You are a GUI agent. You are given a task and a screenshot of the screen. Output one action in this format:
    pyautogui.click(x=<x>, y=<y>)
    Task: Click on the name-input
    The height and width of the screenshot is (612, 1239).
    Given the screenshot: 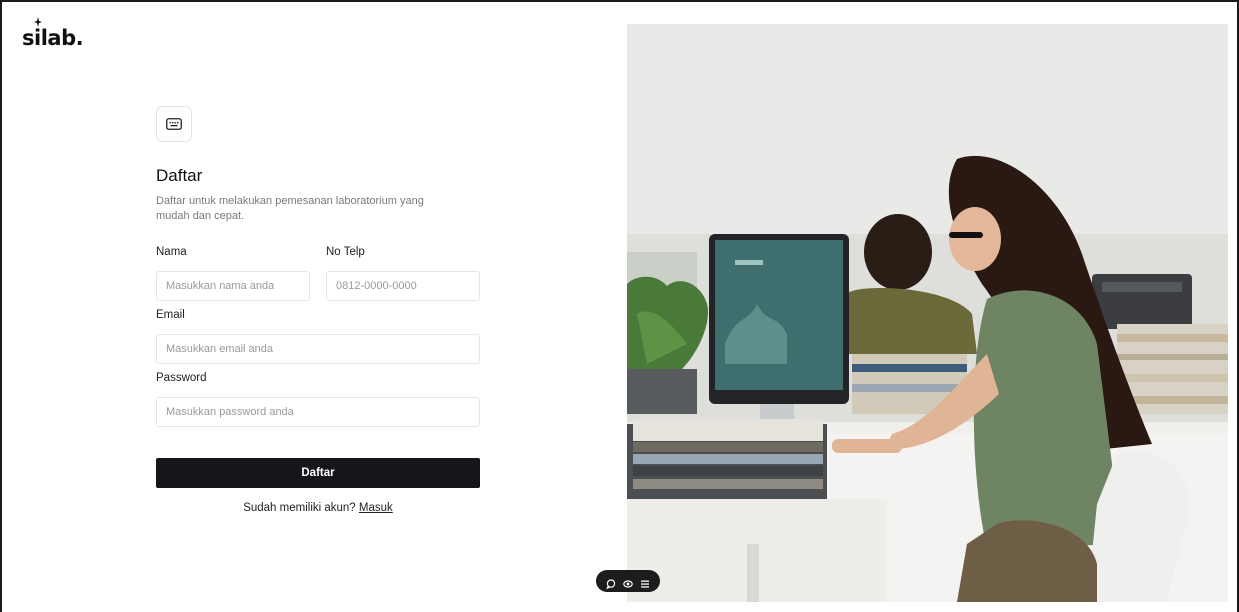 What is the action you would take?
    pyautogui.click(x=233, y=286)
    